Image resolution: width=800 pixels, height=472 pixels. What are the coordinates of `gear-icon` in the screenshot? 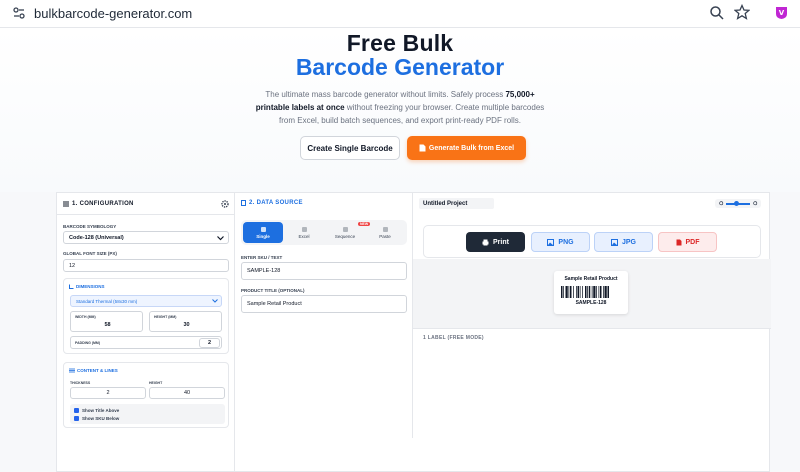 It's located at (225, 204).